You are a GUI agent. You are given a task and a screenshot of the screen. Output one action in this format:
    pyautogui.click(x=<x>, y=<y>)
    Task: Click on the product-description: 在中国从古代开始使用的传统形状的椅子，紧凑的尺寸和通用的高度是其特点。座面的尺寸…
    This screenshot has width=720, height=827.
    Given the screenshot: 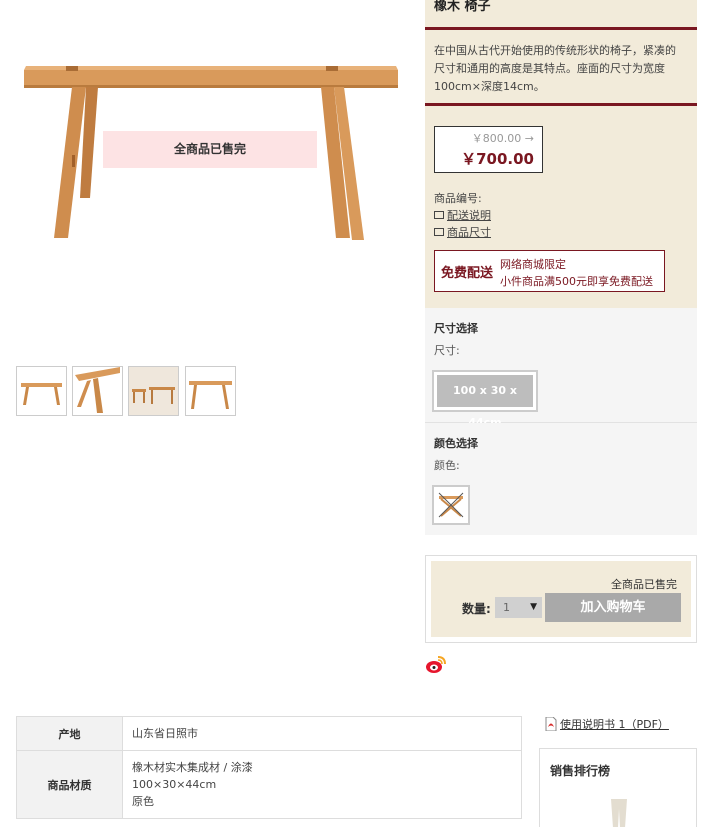 What is the action you would take?
    pyautogui.click(x=555, y=68)
    